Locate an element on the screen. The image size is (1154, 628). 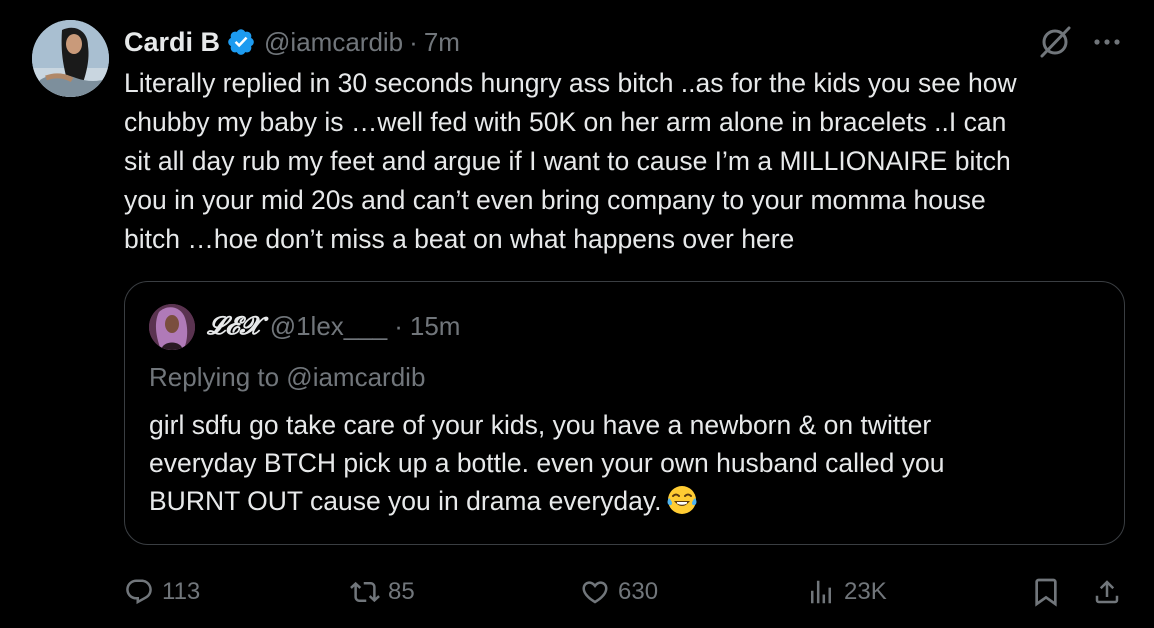
verified-badge-icon is located at coordinates (241, 42).